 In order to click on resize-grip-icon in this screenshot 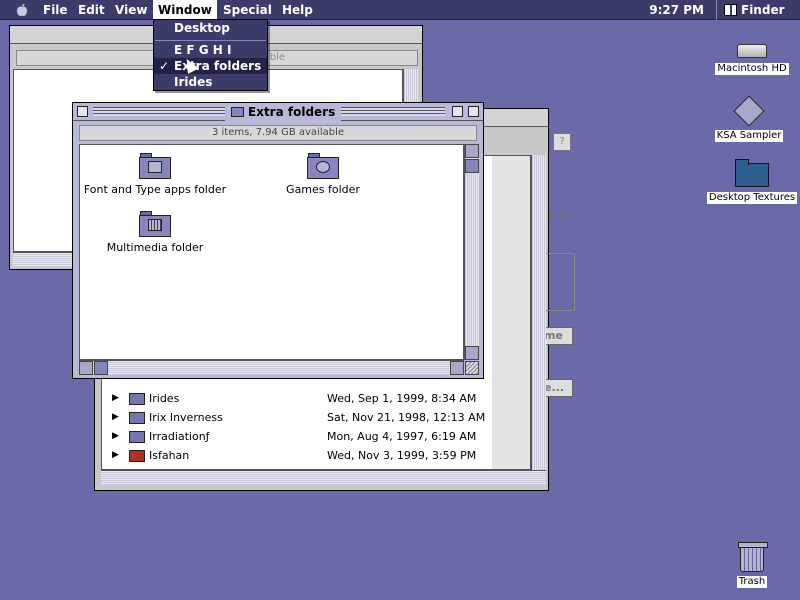, I will do `click(472, 368)`.